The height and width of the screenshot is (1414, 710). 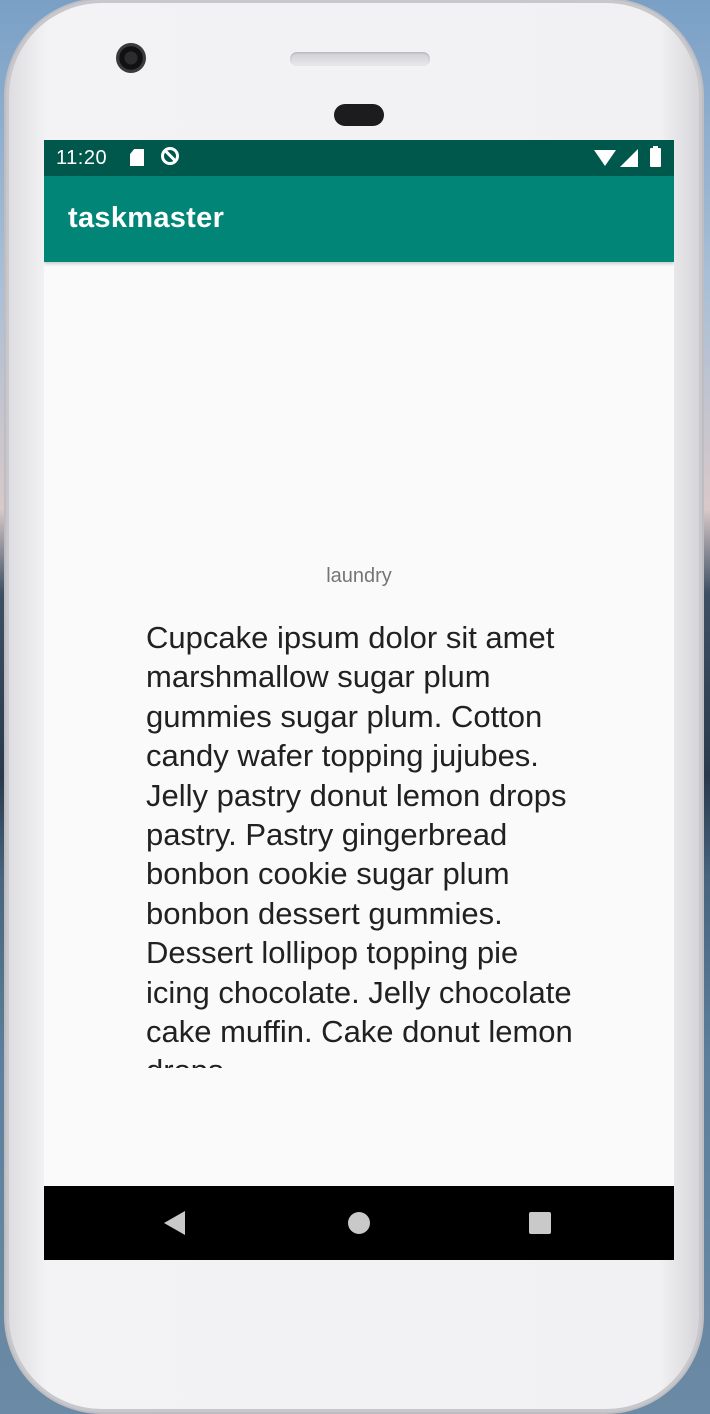 I want to click on back-icon, so click(x=174, y=1223).